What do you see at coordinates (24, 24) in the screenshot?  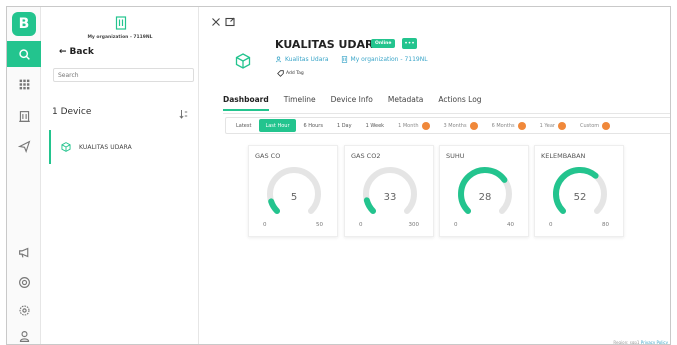 I see `blynk-logo: B` at bounding box center [24, 24].